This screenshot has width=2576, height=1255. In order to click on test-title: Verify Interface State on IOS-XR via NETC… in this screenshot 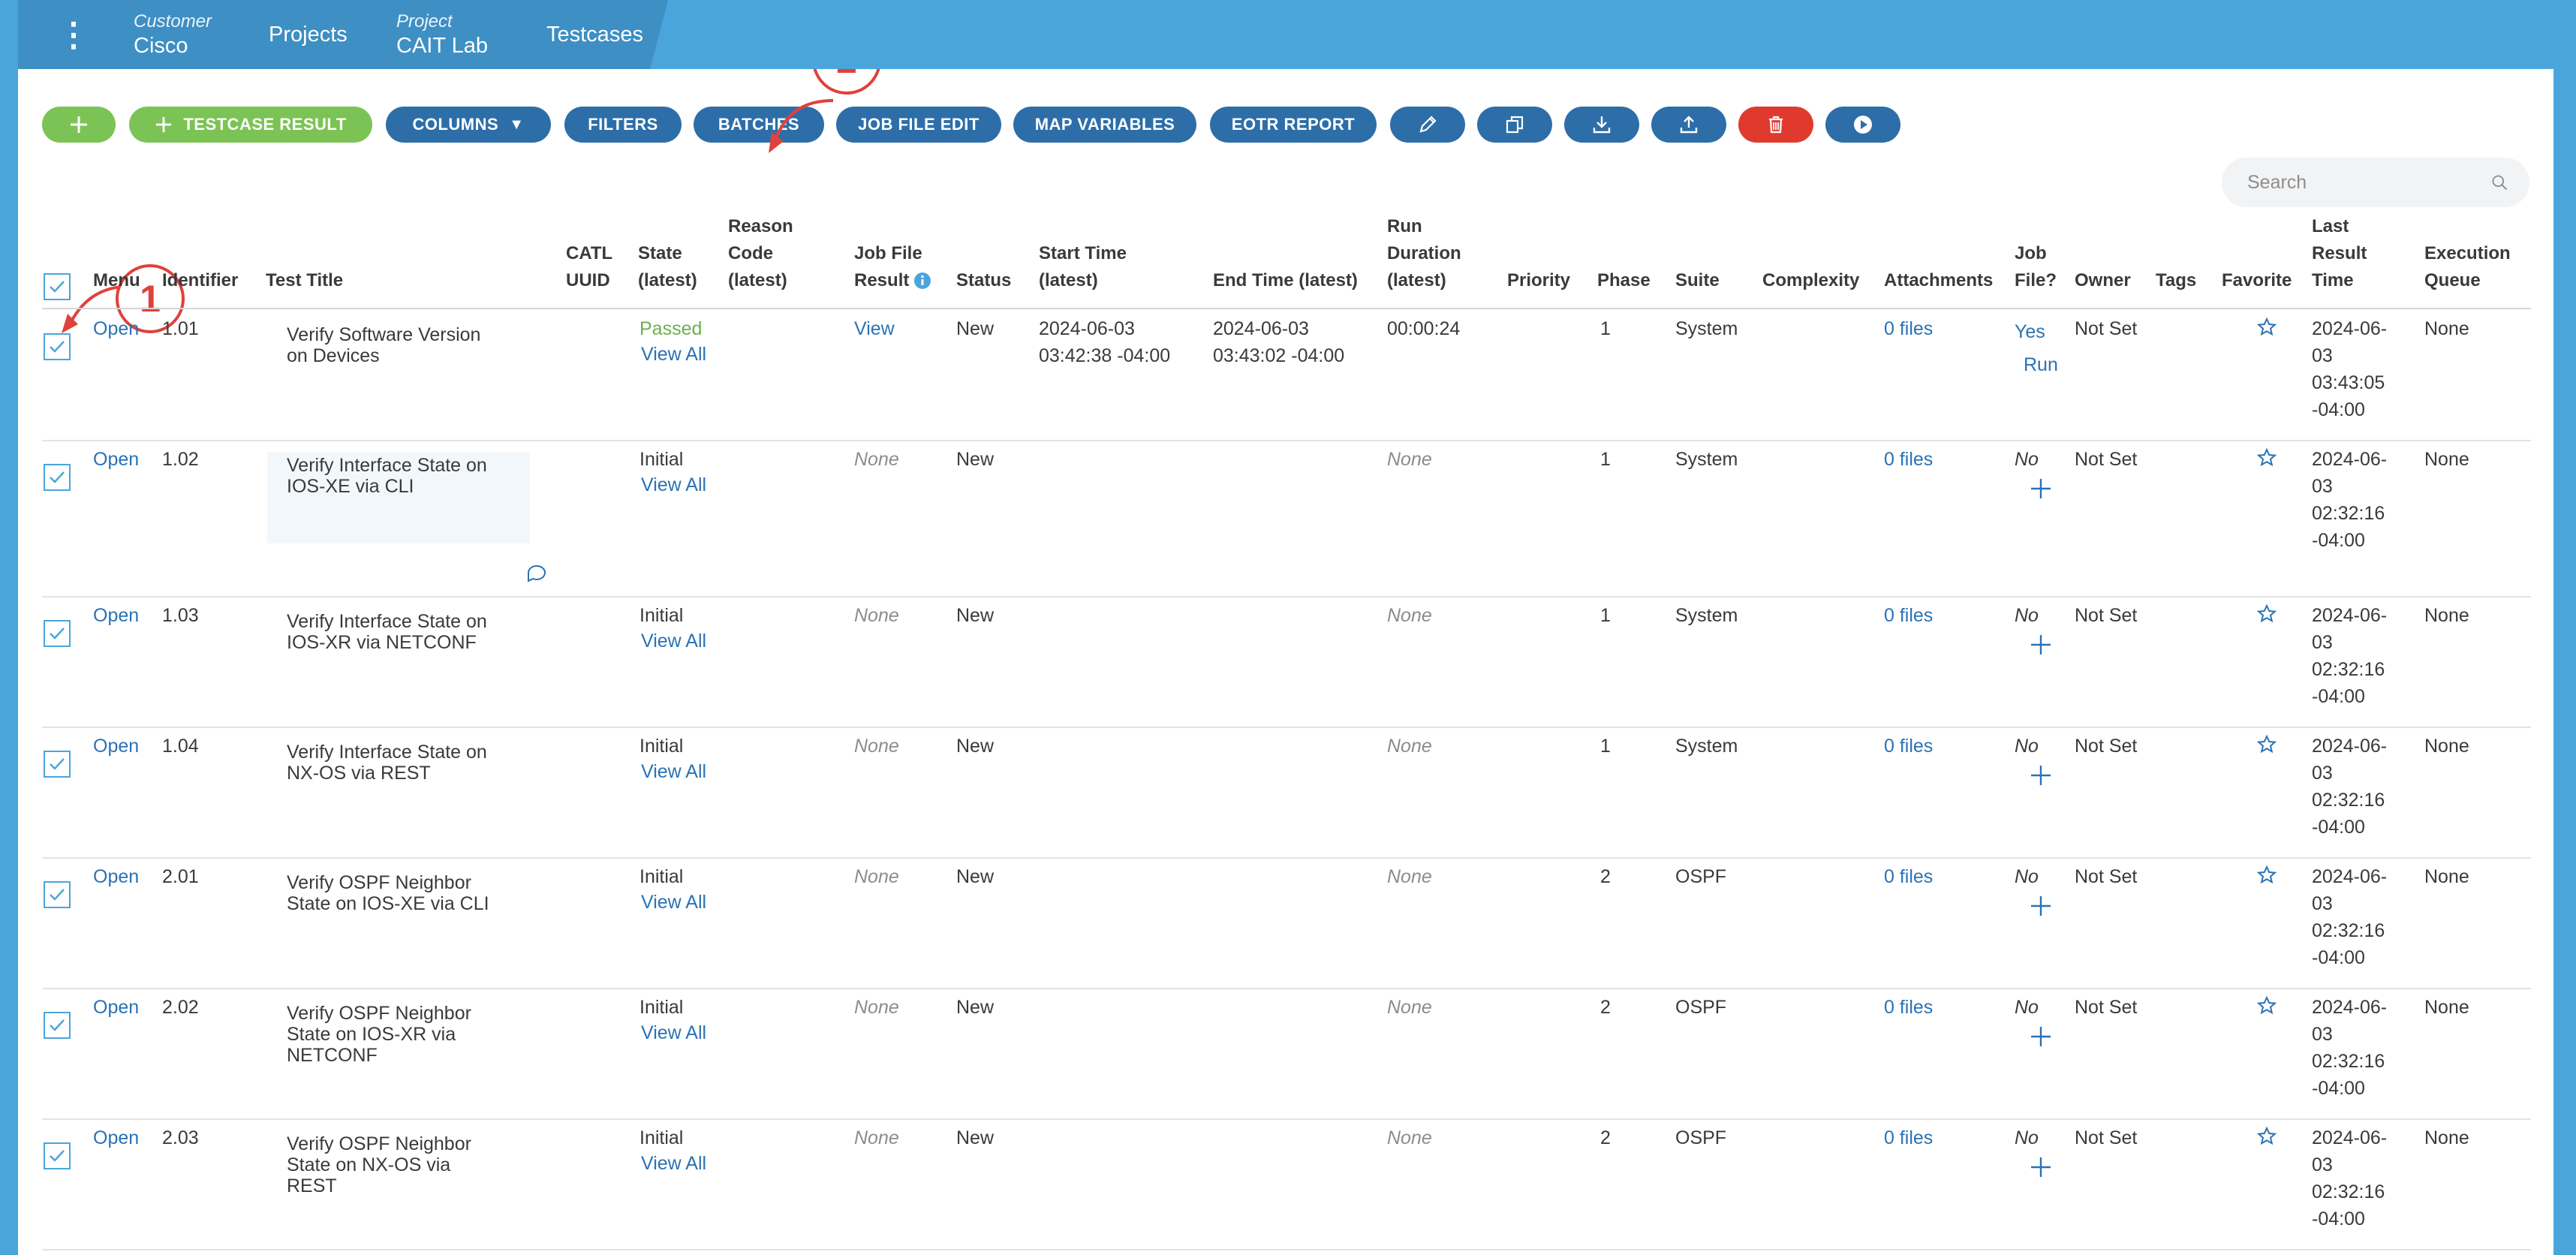, I will do `click(399, 632)`.